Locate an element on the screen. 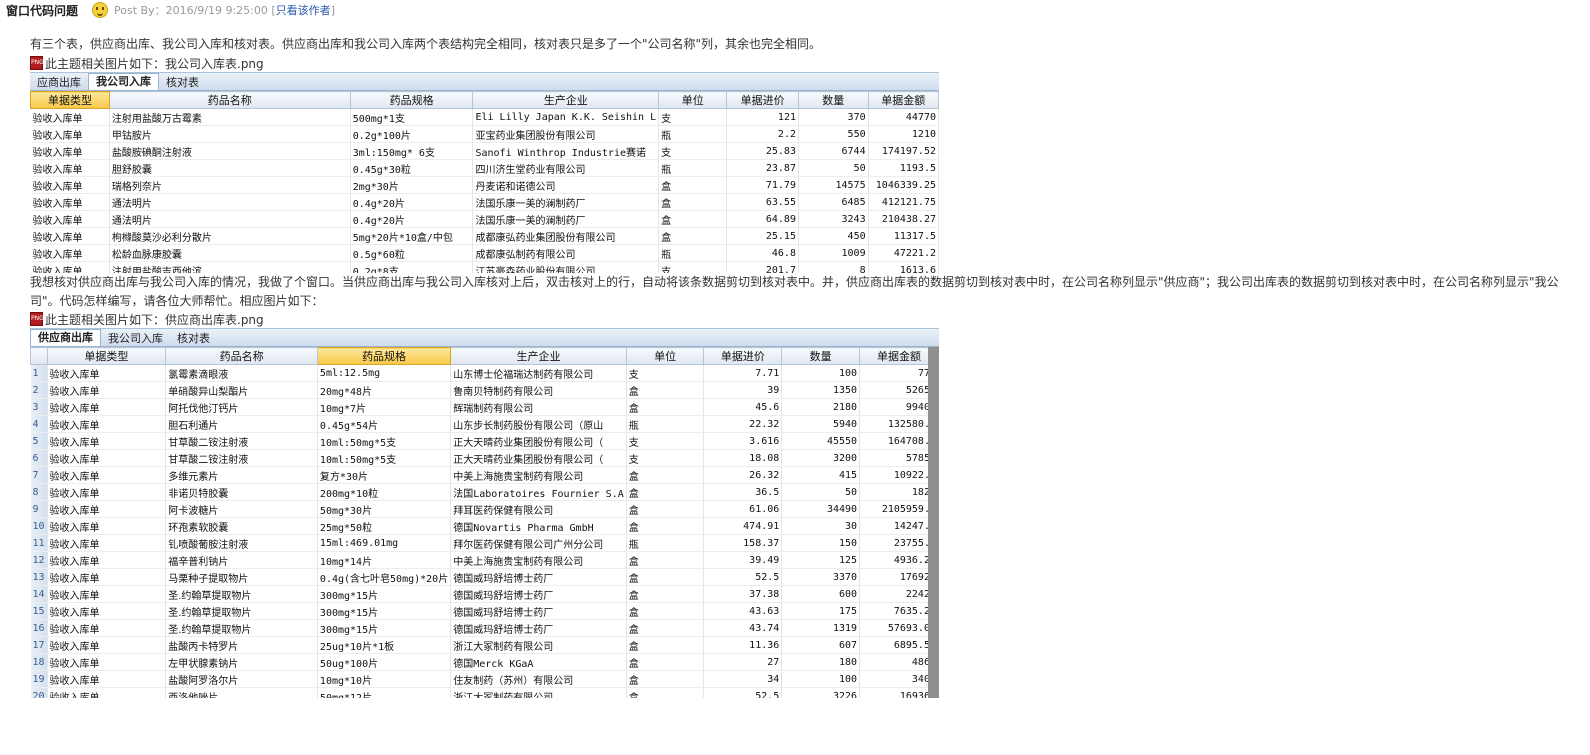 Image resolution: width=1590 pixels, height=755 pixels. table-cell: 0.4g*20片 is located at coordinates (412, 219).